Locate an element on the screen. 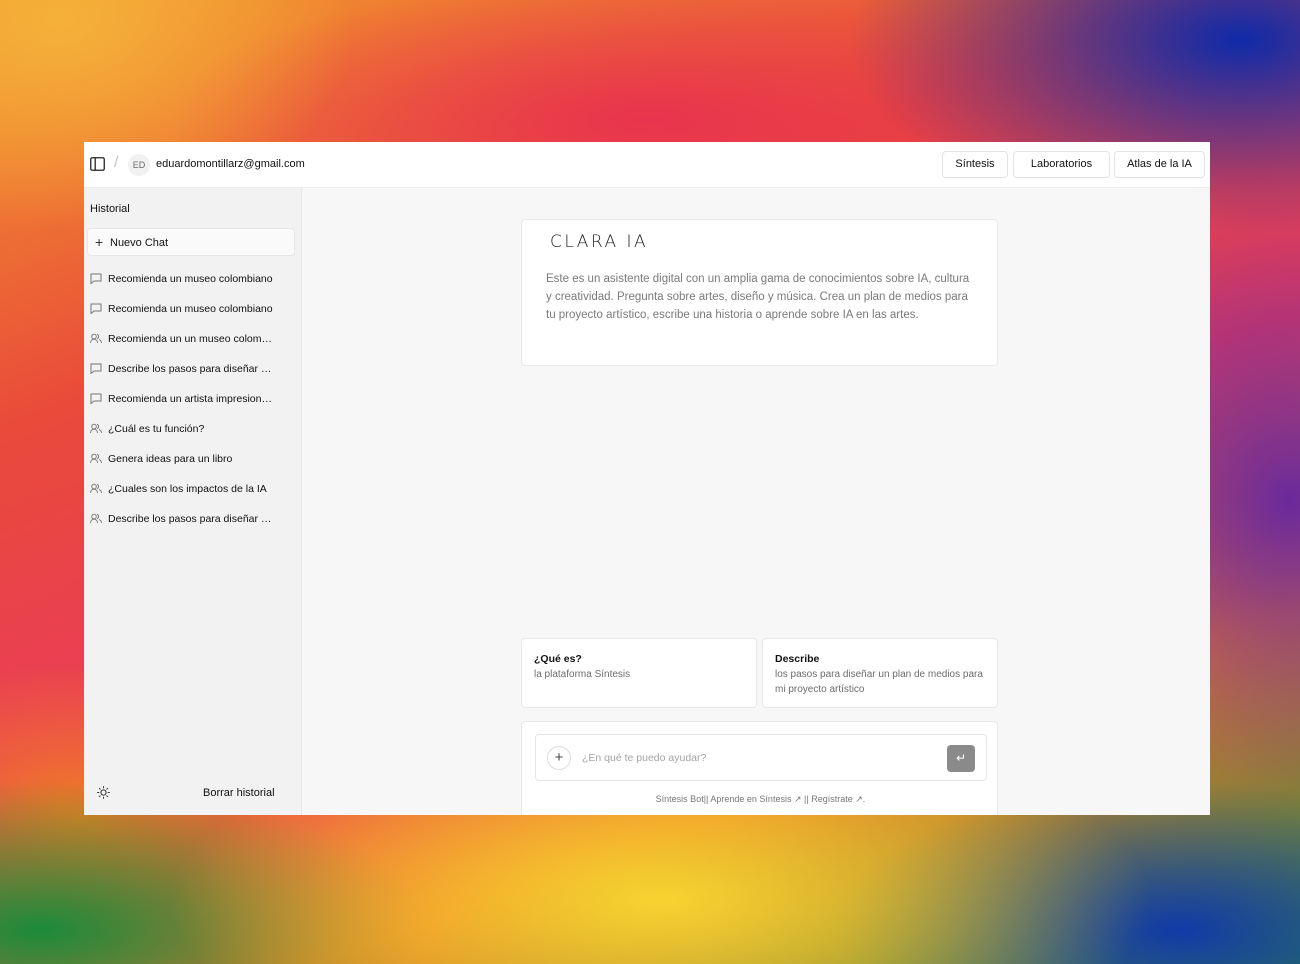  send-button: ↵ is located at coordinates (961, 758).